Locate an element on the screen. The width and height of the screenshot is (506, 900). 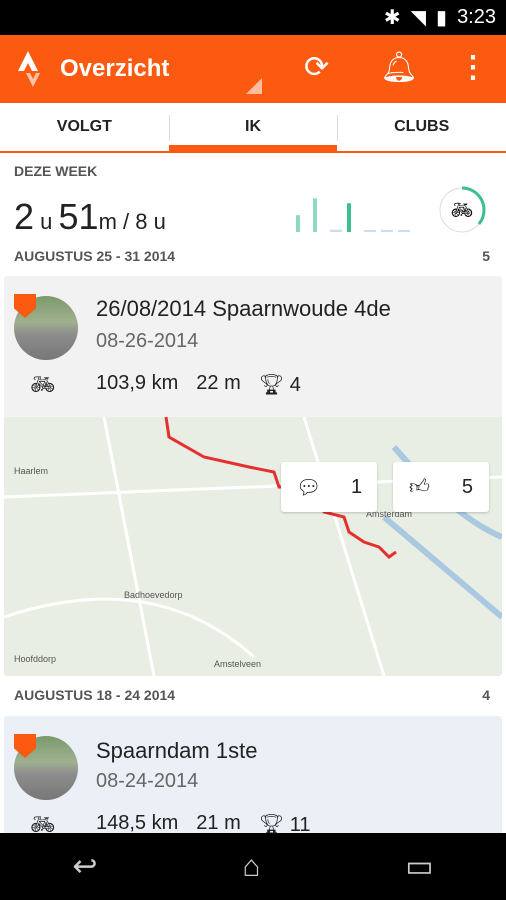
battery-icon: ▮ is located at coordinates (442, 18).